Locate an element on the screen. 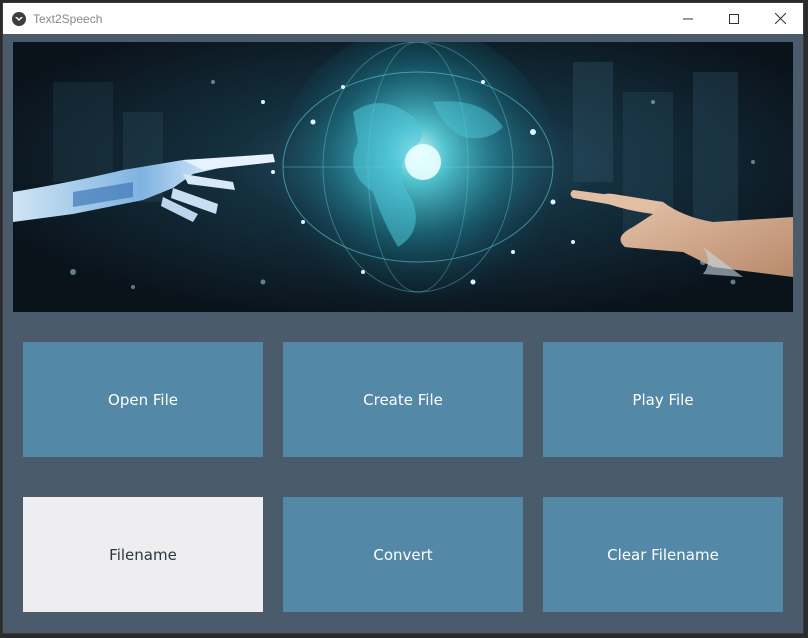 The image size is (808, 638). clear-filename-button: Clear Filename is located at coordinates (663, 554).